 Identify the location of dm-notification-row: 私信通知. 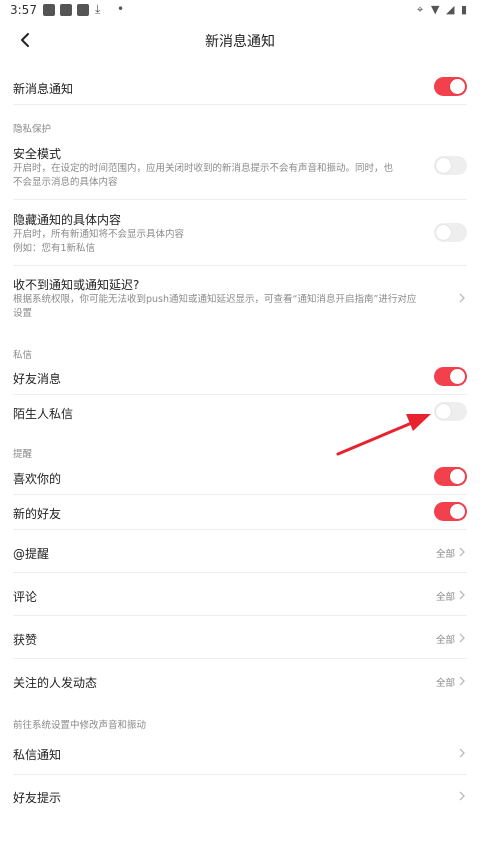
(240, 753).